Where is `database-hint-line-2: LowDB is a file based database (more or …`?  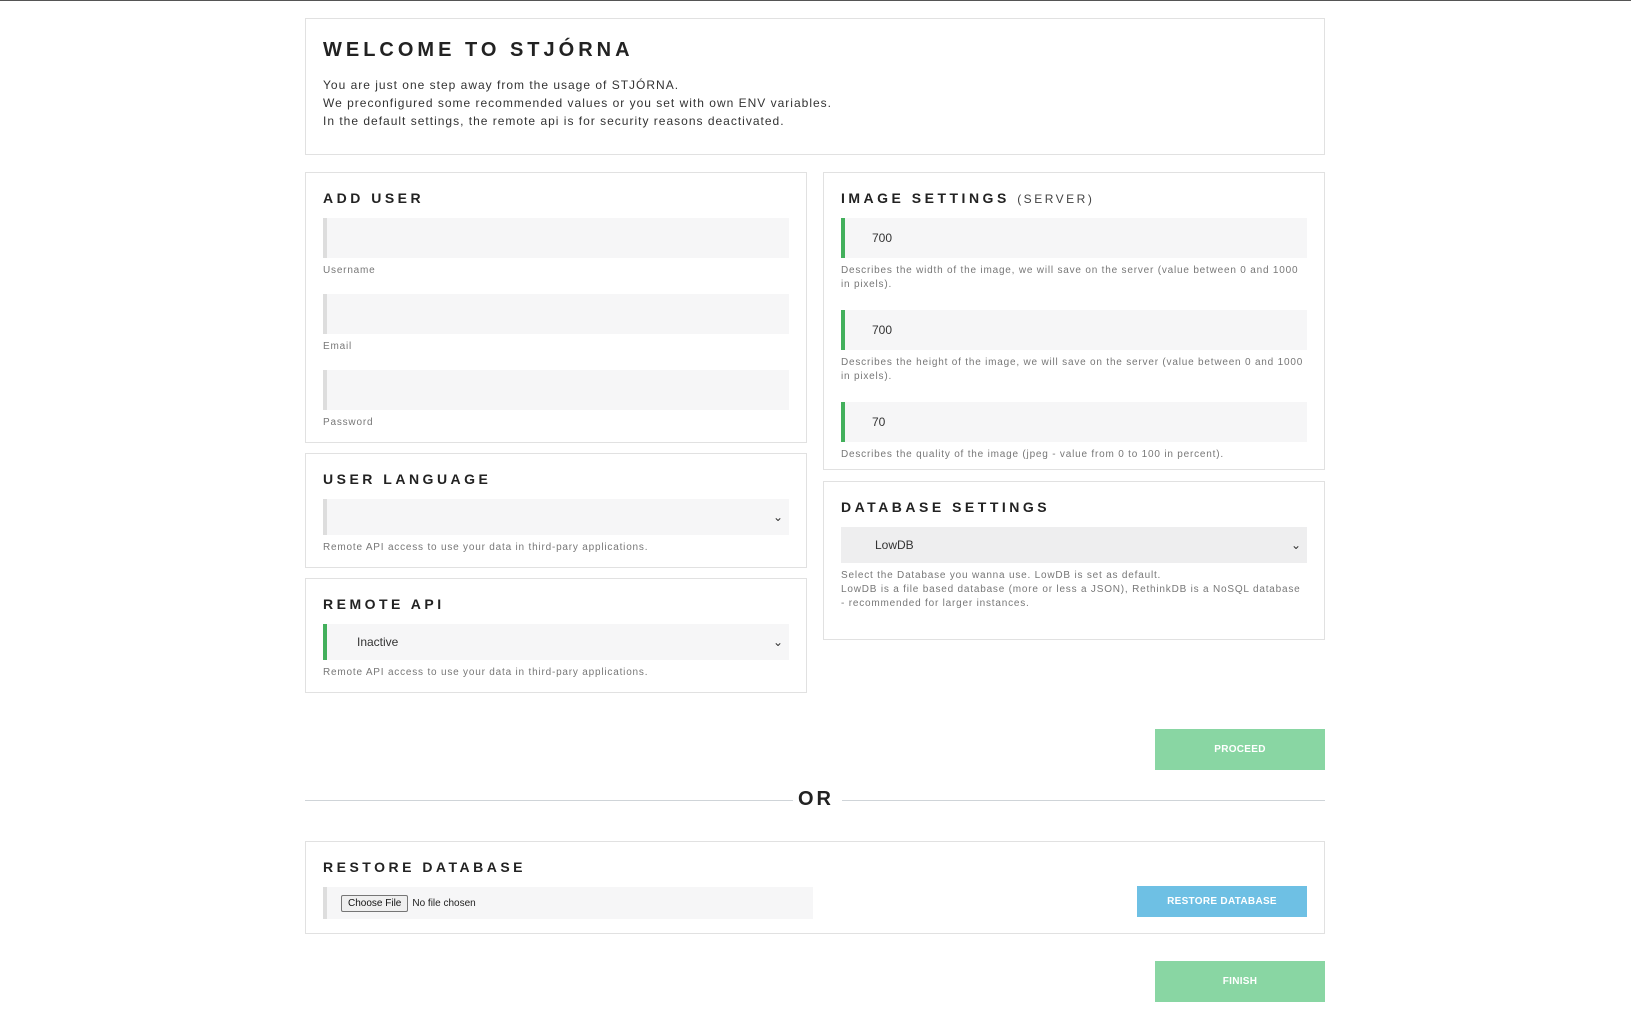
database-hint-line-2: LowDB is a file based database (more or … is located at coordinates (1071, 596).